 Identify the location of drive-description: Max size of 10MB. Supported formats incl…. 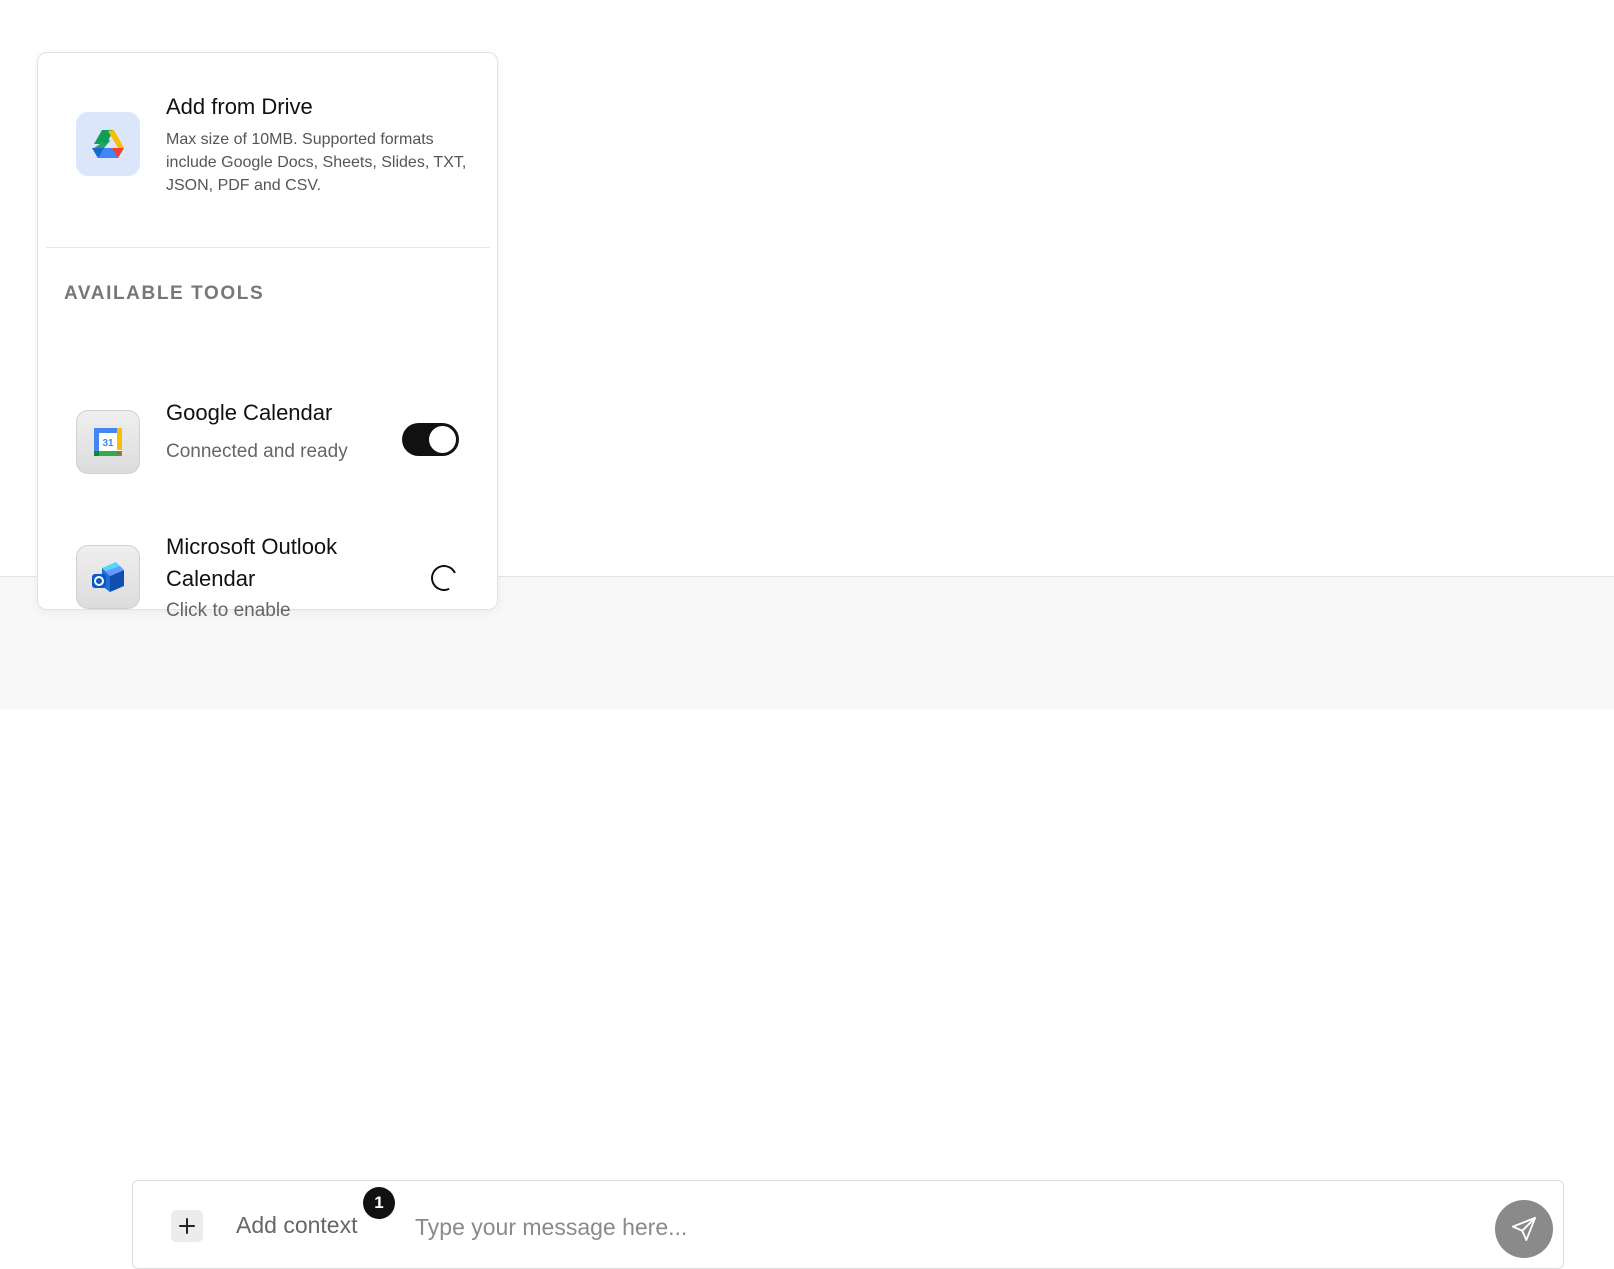
(316, 162).